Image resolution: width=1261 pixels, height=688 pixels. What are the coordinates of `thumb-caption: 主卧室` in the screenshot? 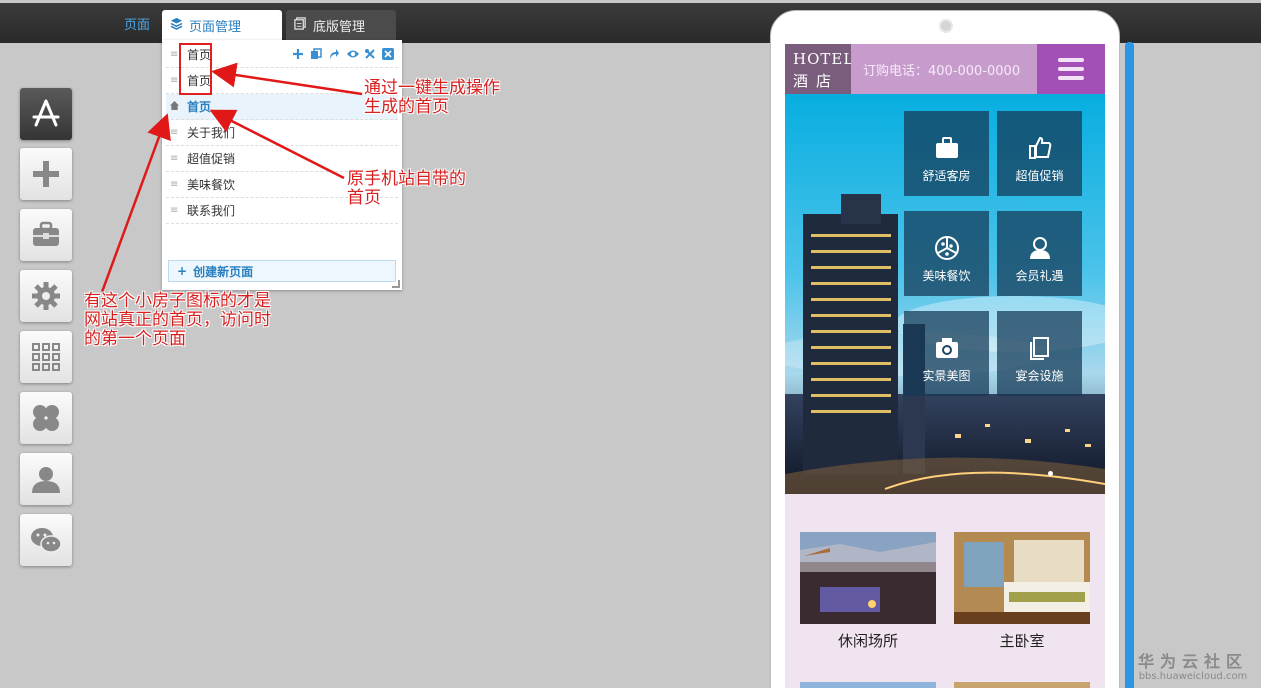 It's located at (1022, 641).